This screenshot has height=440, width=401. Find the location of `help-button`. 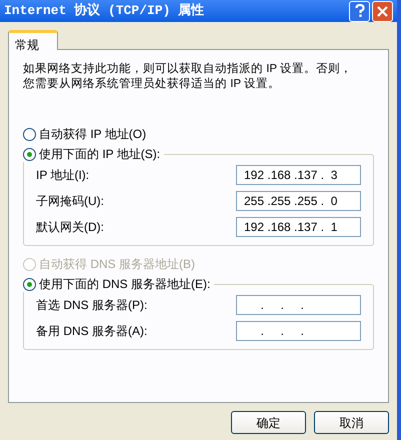

help-button is located at coordinates (359, 11).